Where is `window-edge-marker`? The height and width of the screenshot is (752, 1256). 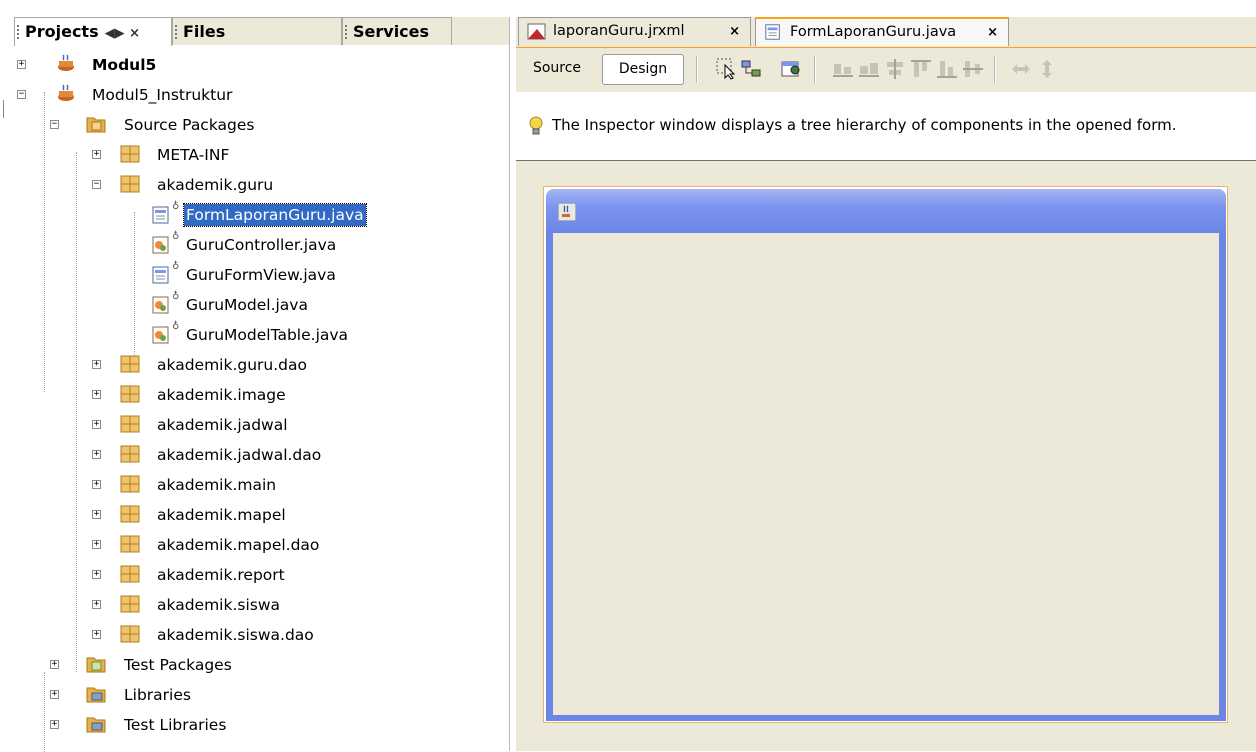
window-edge-marker is located at coordinates (2, 109).